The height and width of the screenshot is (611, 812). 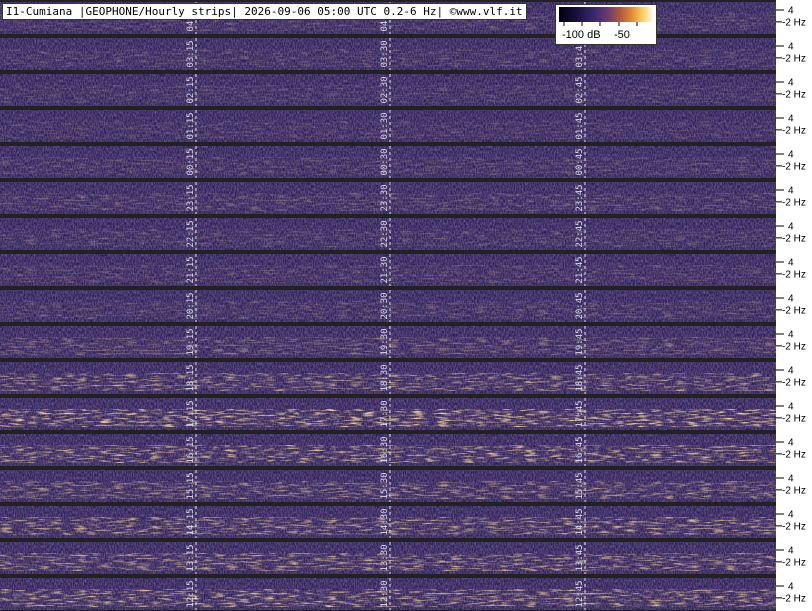 What do you see at coordinates (385, 557) in the screenshot?
I see `time-label: 13:30` at bounding box center [385, 557].